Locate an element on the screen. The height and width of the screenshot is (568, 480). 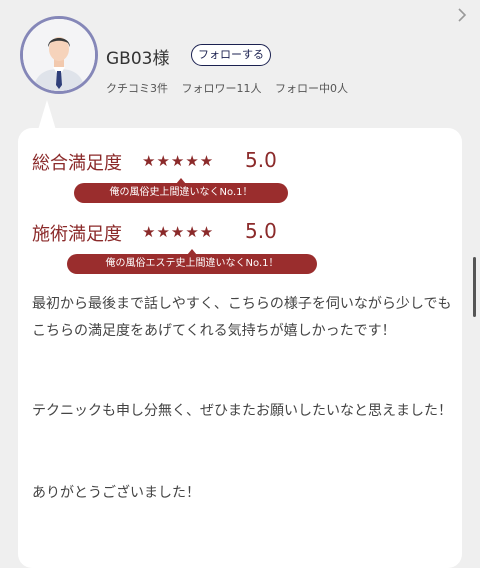
treatment-stars-icon: ★★★★★ is located at coordinates (178, 232).